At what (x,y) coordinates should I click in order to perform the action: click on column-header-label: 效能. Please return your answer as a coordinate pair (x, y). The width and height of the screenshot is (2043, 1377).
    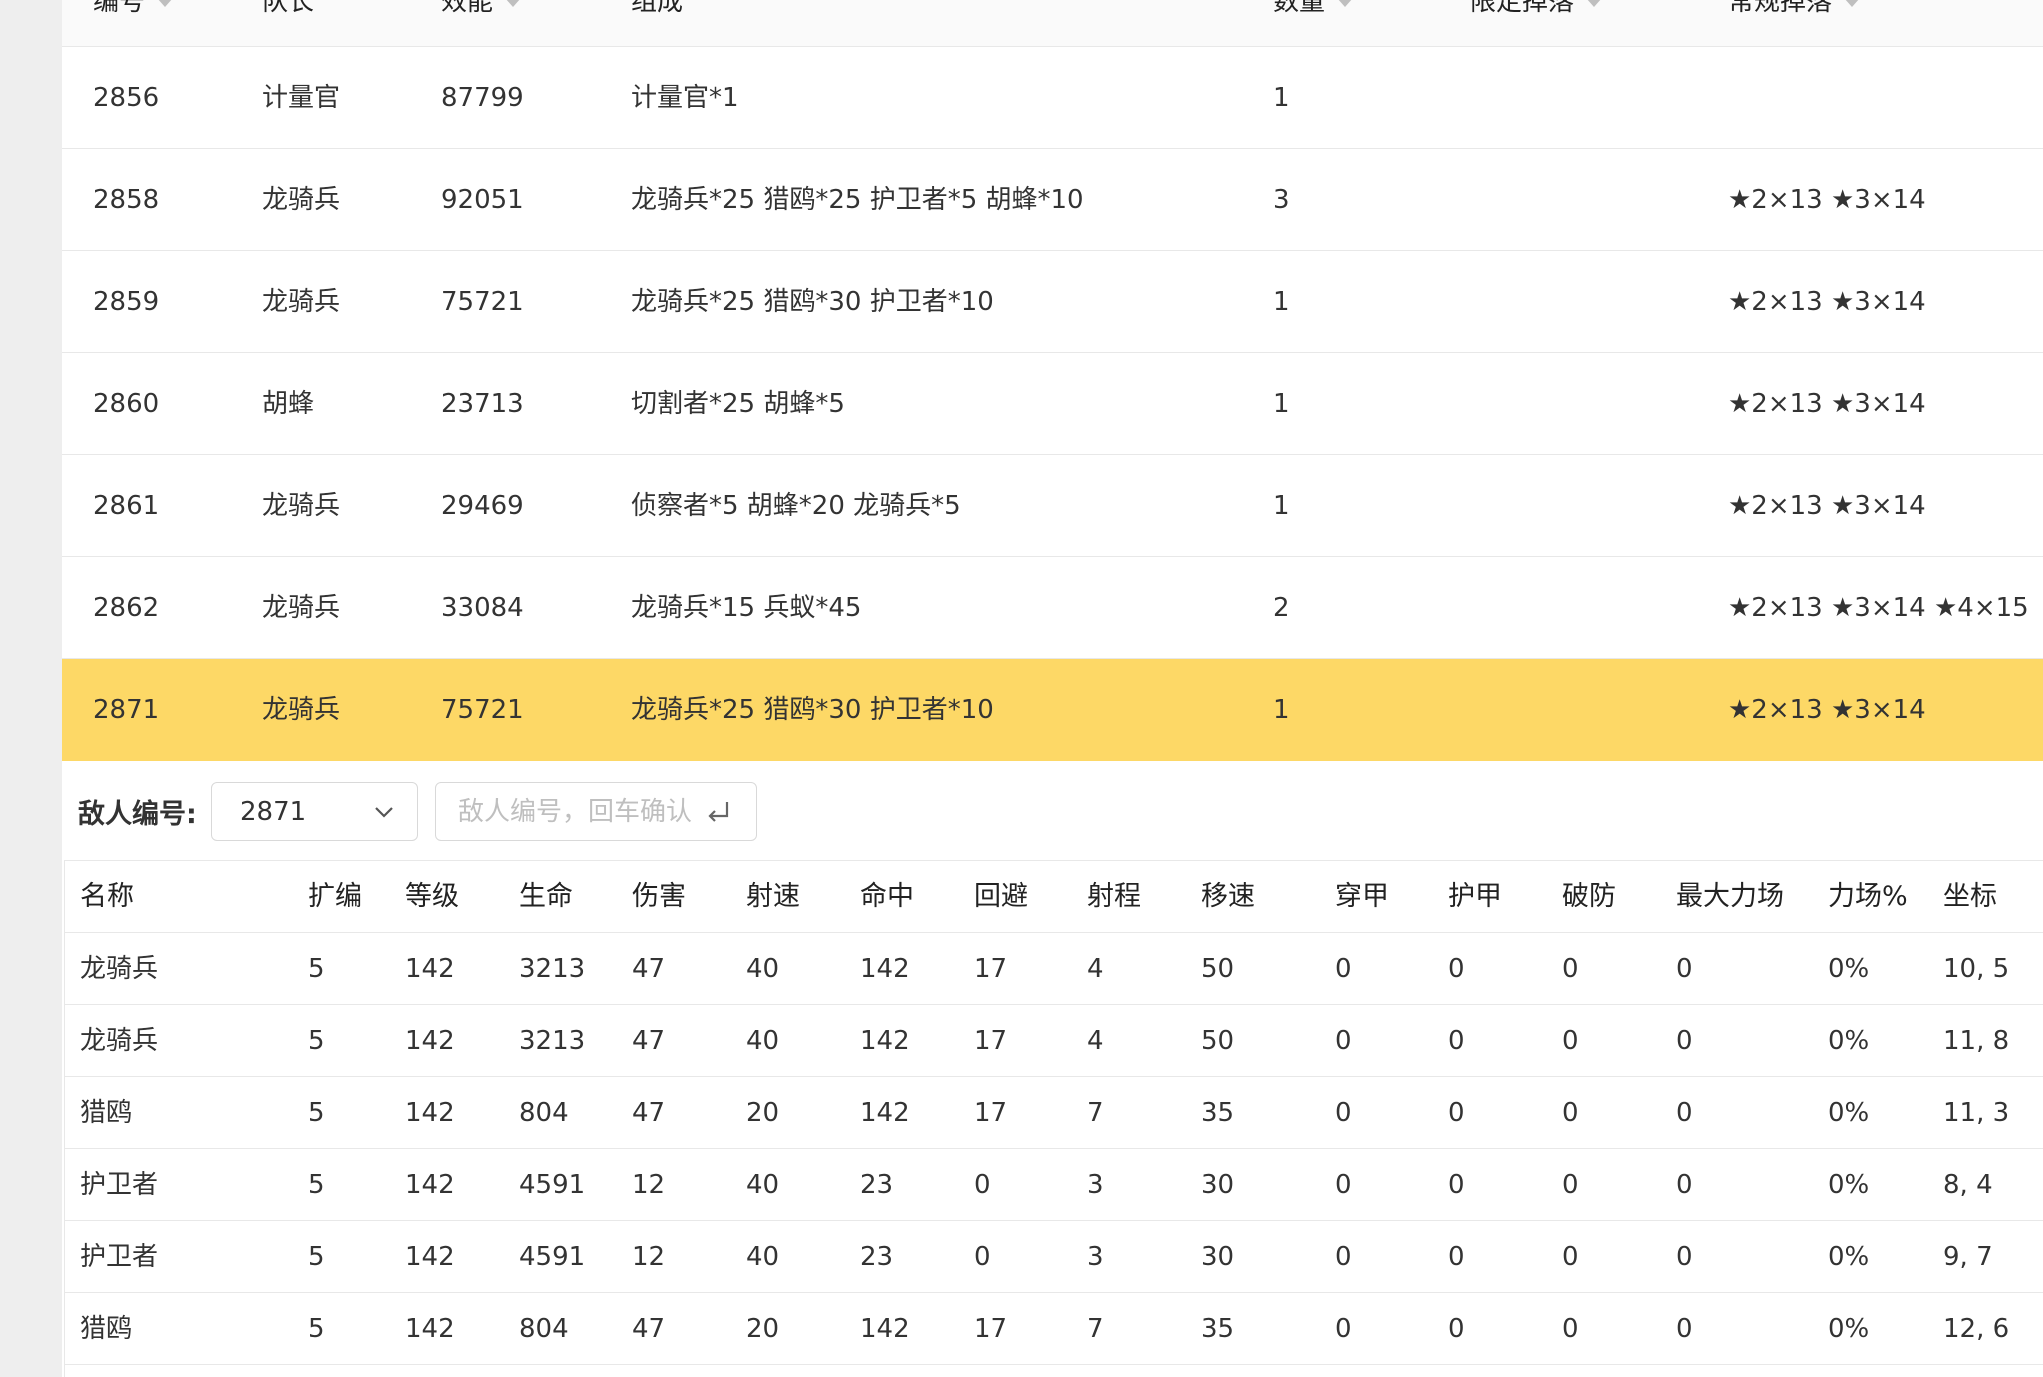
    Looking at the image, I should click on (467, 8).